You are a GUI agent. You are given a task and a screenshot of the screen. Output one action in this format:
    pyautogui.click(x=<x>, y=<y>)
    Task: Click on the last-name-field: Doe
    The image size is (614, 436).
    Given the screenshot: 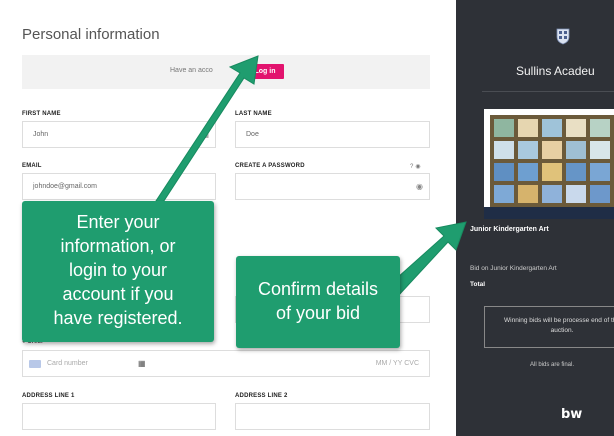 What is the action you would take?
    pyautogui.click(x=332, y=134)
    